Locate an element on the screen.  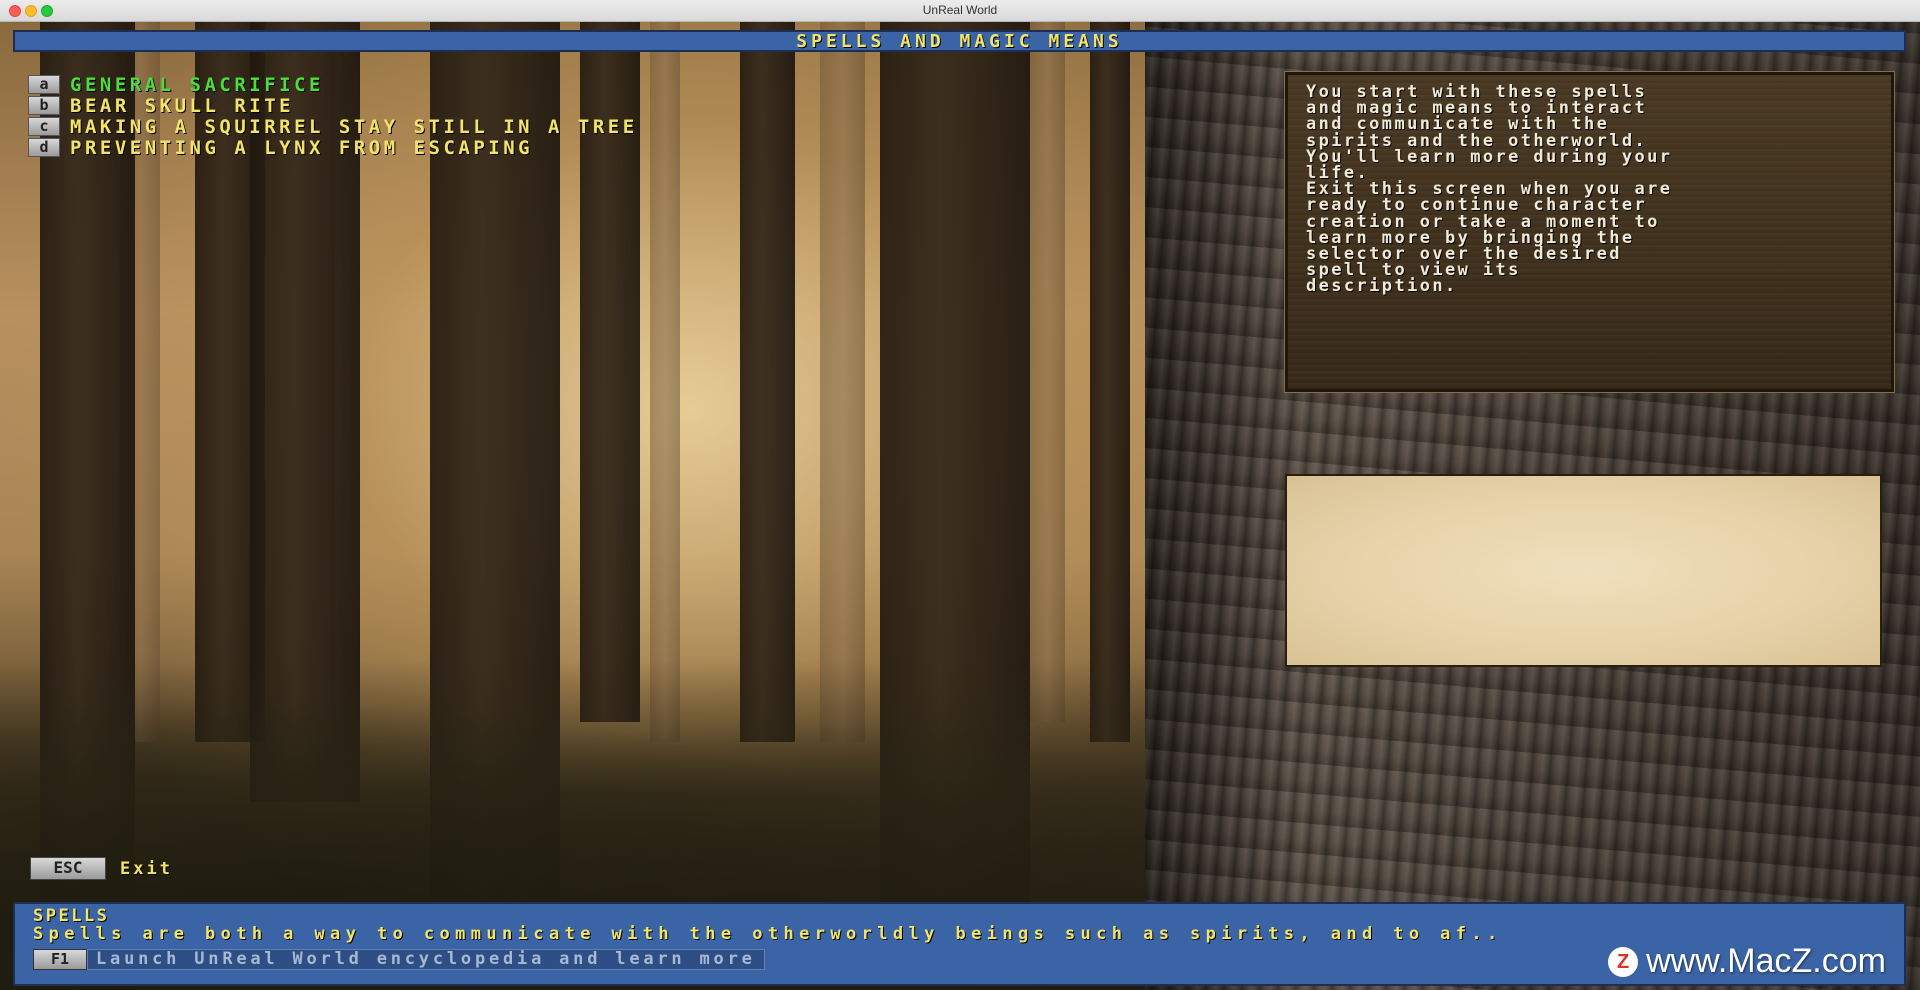
watermark: Z www.MacZ.com is located at coordinates (1747, 961).